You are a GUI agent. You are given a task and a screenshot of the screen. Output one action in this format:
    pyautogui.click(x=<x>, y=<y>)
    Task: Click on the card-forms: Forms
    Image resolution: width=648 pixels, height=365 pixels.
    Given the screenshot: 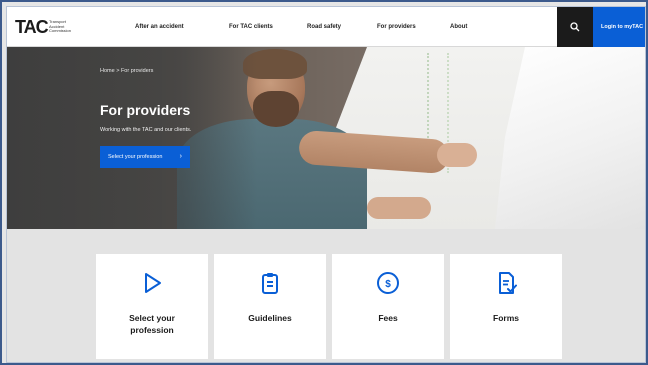 What is the action you would take?
    pyautogui.click(x=506, y=306)
    